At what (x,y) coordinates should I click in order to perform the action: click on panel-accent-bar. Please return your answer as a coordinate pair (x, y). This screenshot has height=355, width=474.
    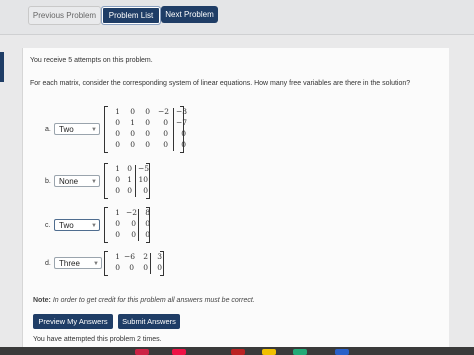
    Looking at the image, I should click on (2, 67).